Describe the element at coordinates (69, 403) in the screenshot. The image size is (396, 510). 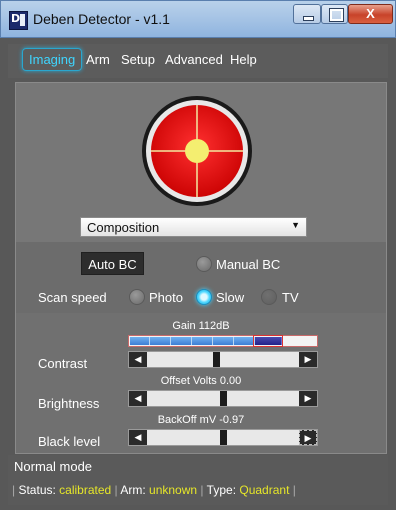
I see `brightness-label: Brightness` at that location.